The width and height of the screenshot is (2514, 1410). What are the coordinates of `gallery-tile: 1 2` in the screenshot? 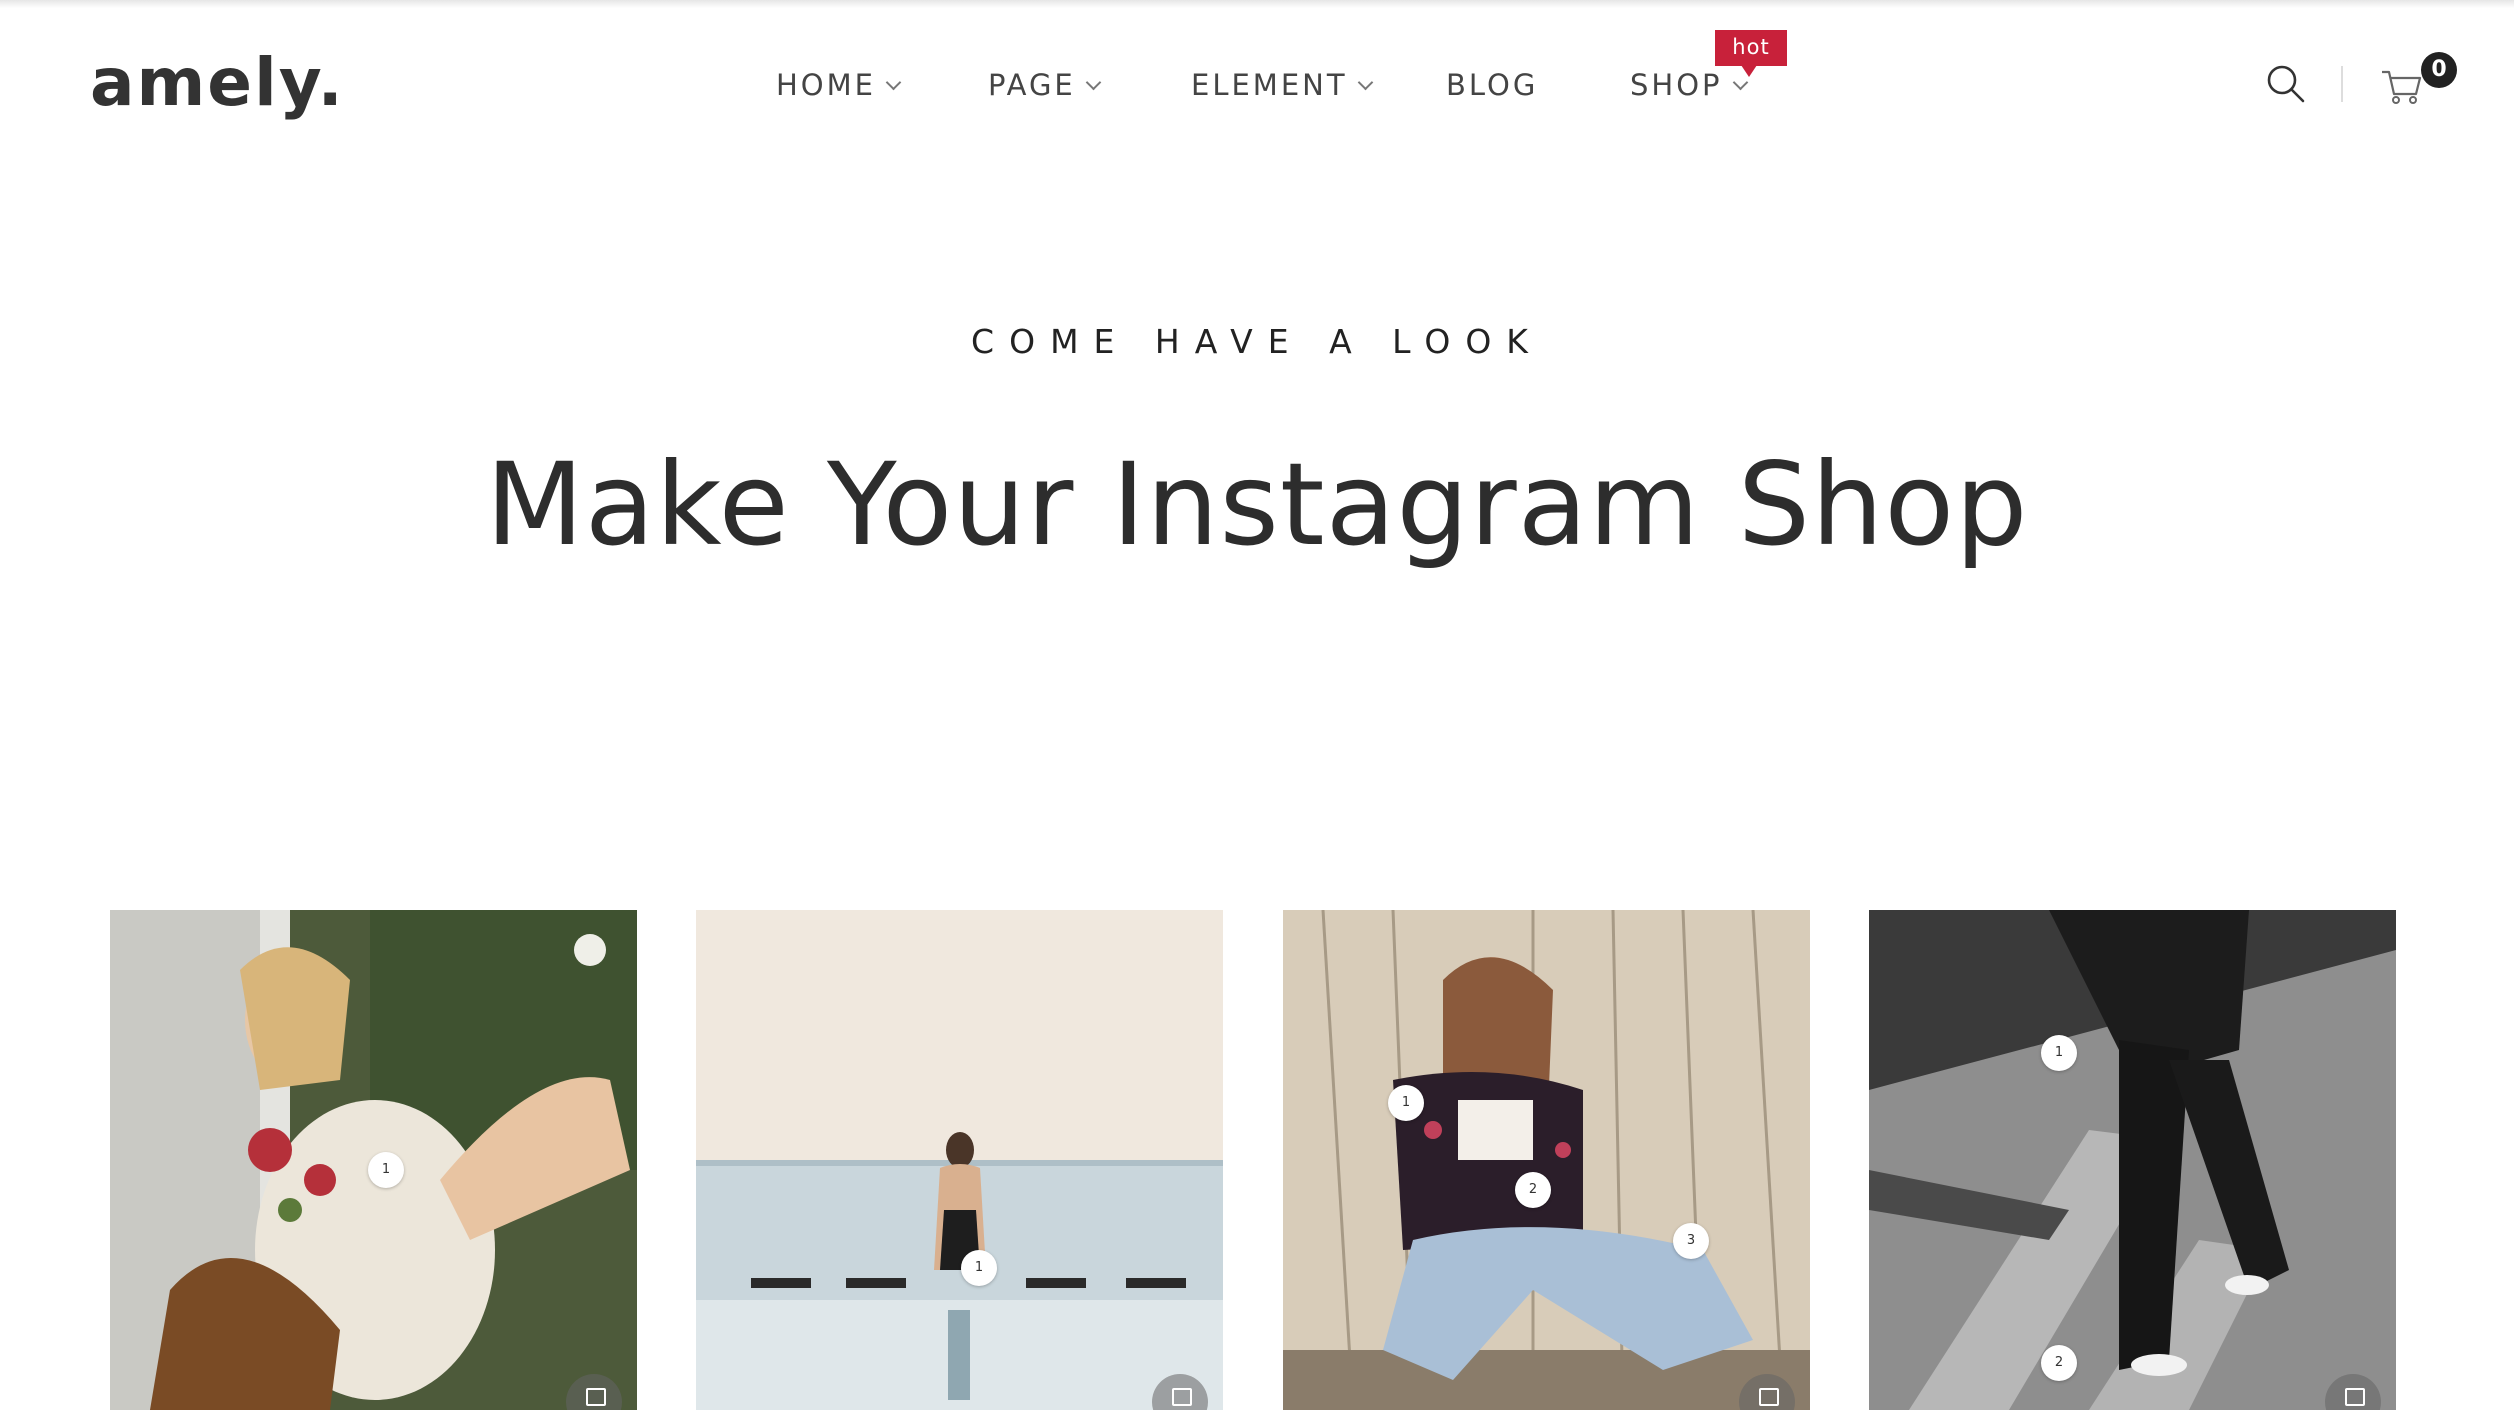 It's located at (2132, 1160).